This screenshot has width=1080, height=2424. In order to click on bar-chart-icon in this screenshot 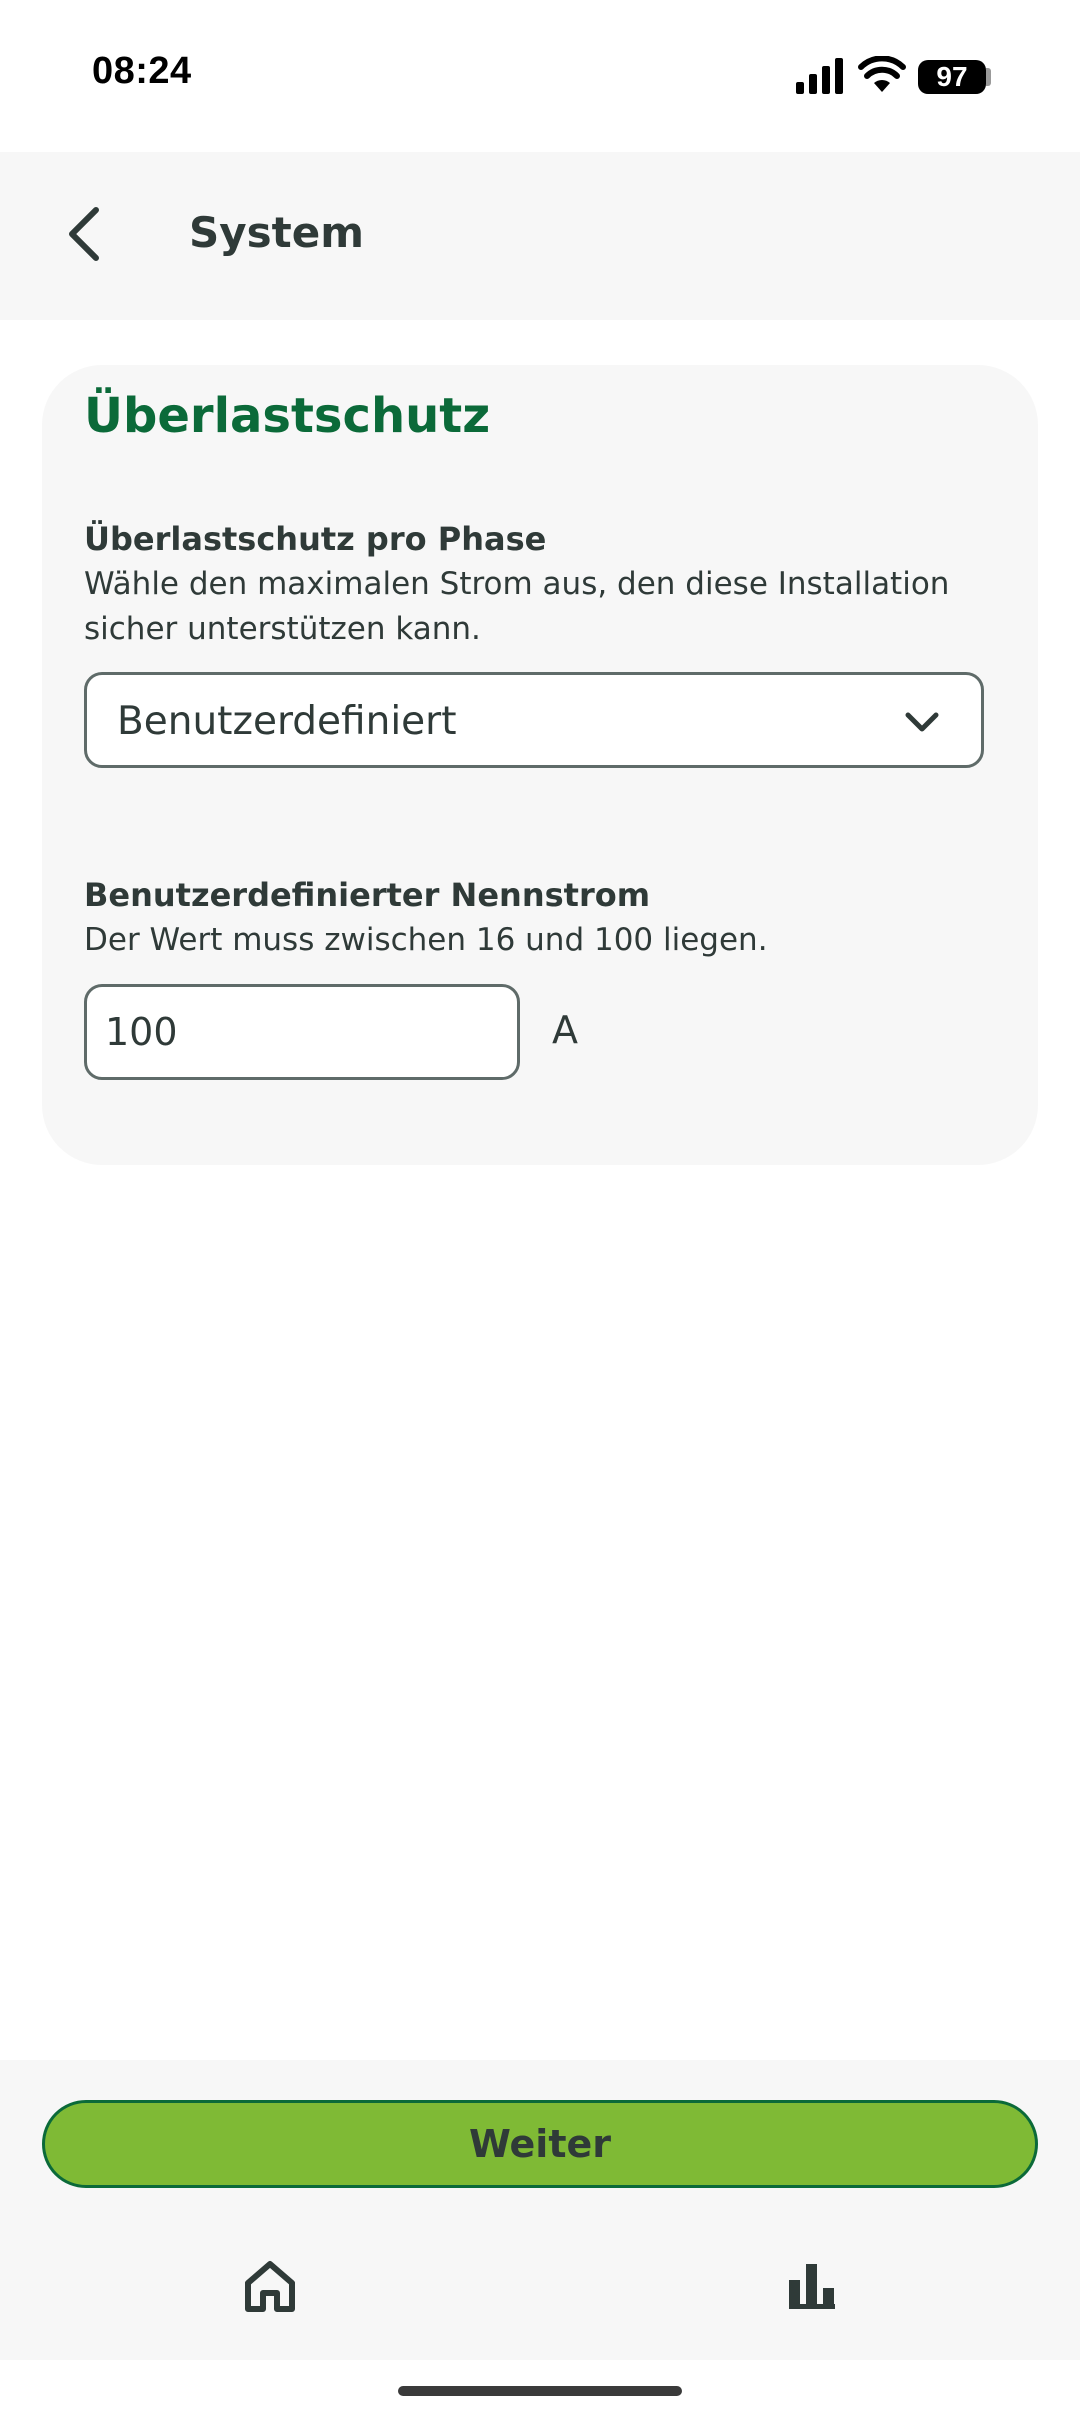, I will do `click(812, 2286)`.